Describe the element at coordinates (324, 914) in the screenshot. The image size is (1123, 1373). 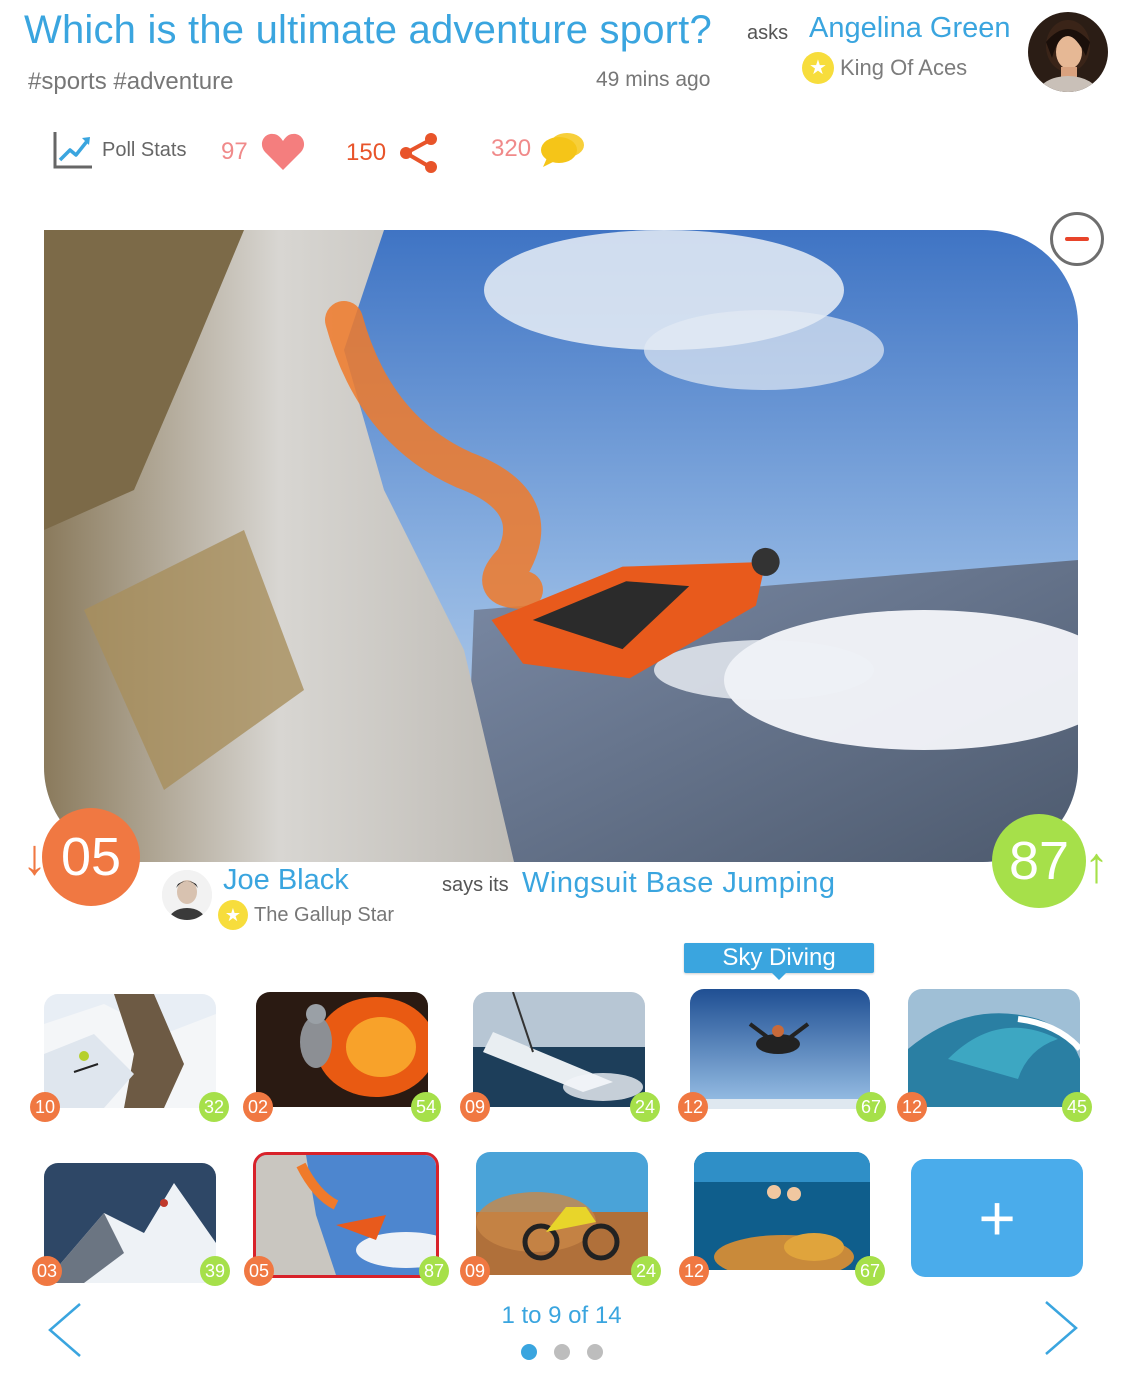
I see `answerer-rank-label: The Gallup Star` at that location.